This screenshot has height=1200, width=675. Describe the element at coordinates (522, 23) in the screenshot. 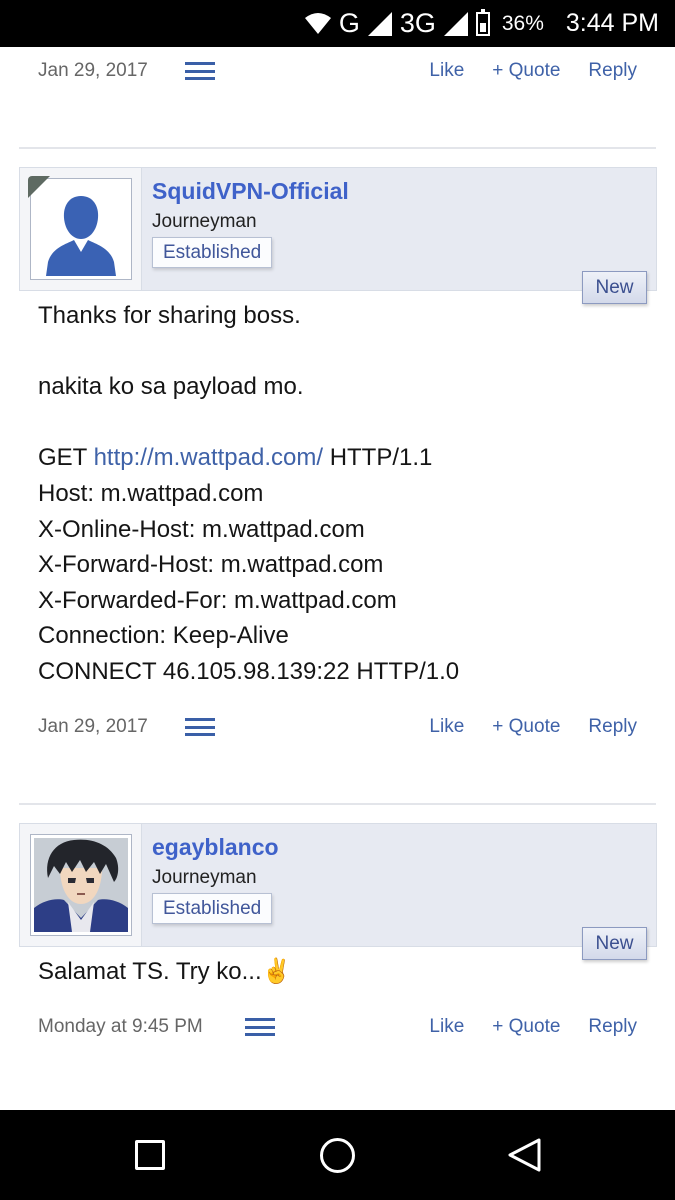

I see `battery-level: 36%` at that location.